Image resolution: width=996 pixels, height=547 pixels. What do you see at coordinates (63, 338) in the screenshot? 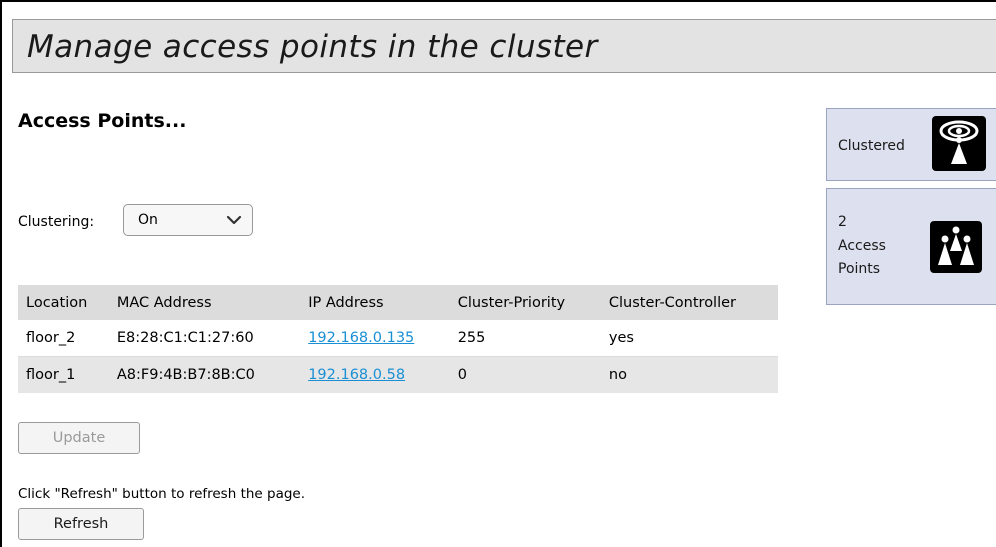
I see `cell-location: floor_2` at bounding box center [63, 338].